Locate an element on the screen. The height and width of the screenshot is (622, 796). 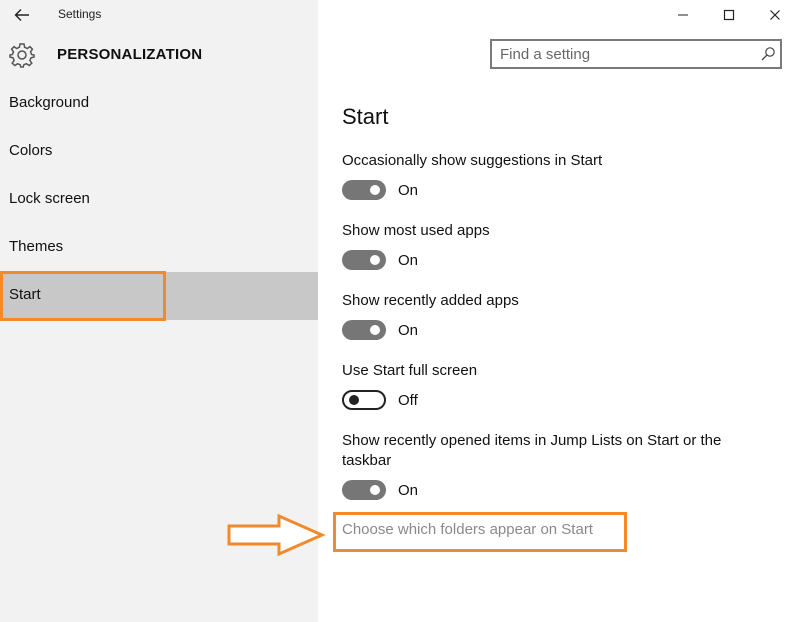
toggle-state-most-used: On is located at coordinates (408, 260).